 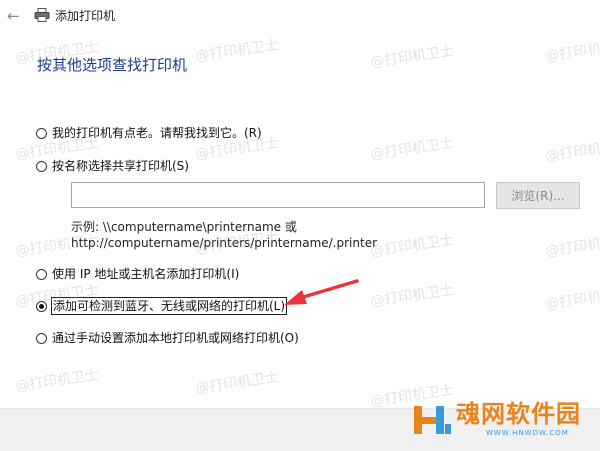 I want to click on radio-shared-printer, so click(x=41, y=166).